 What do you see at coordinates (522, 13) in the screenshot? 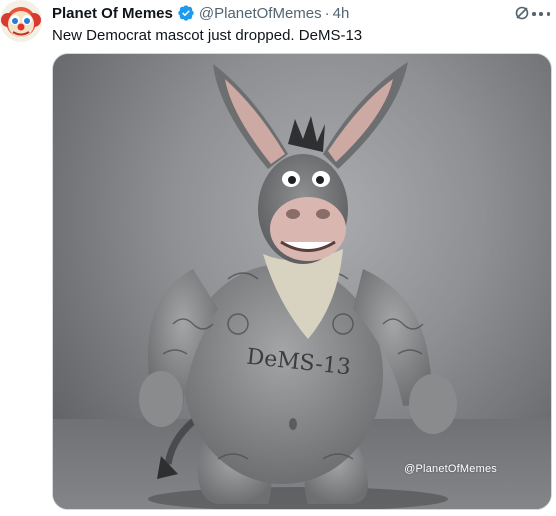
I see `grok-icon` at bounding box center [522, 13].